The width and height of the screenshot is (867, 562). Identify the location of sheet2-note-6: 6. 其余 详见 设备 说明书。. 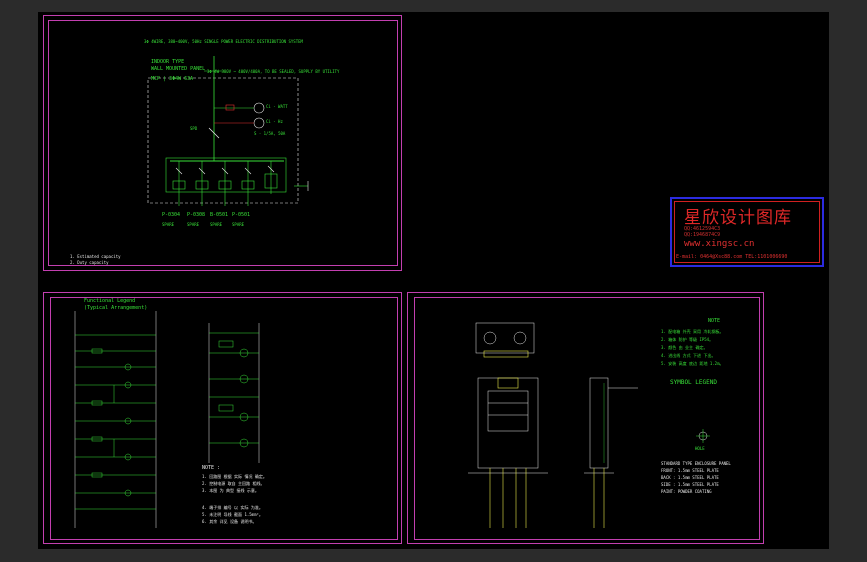
(229, 521).